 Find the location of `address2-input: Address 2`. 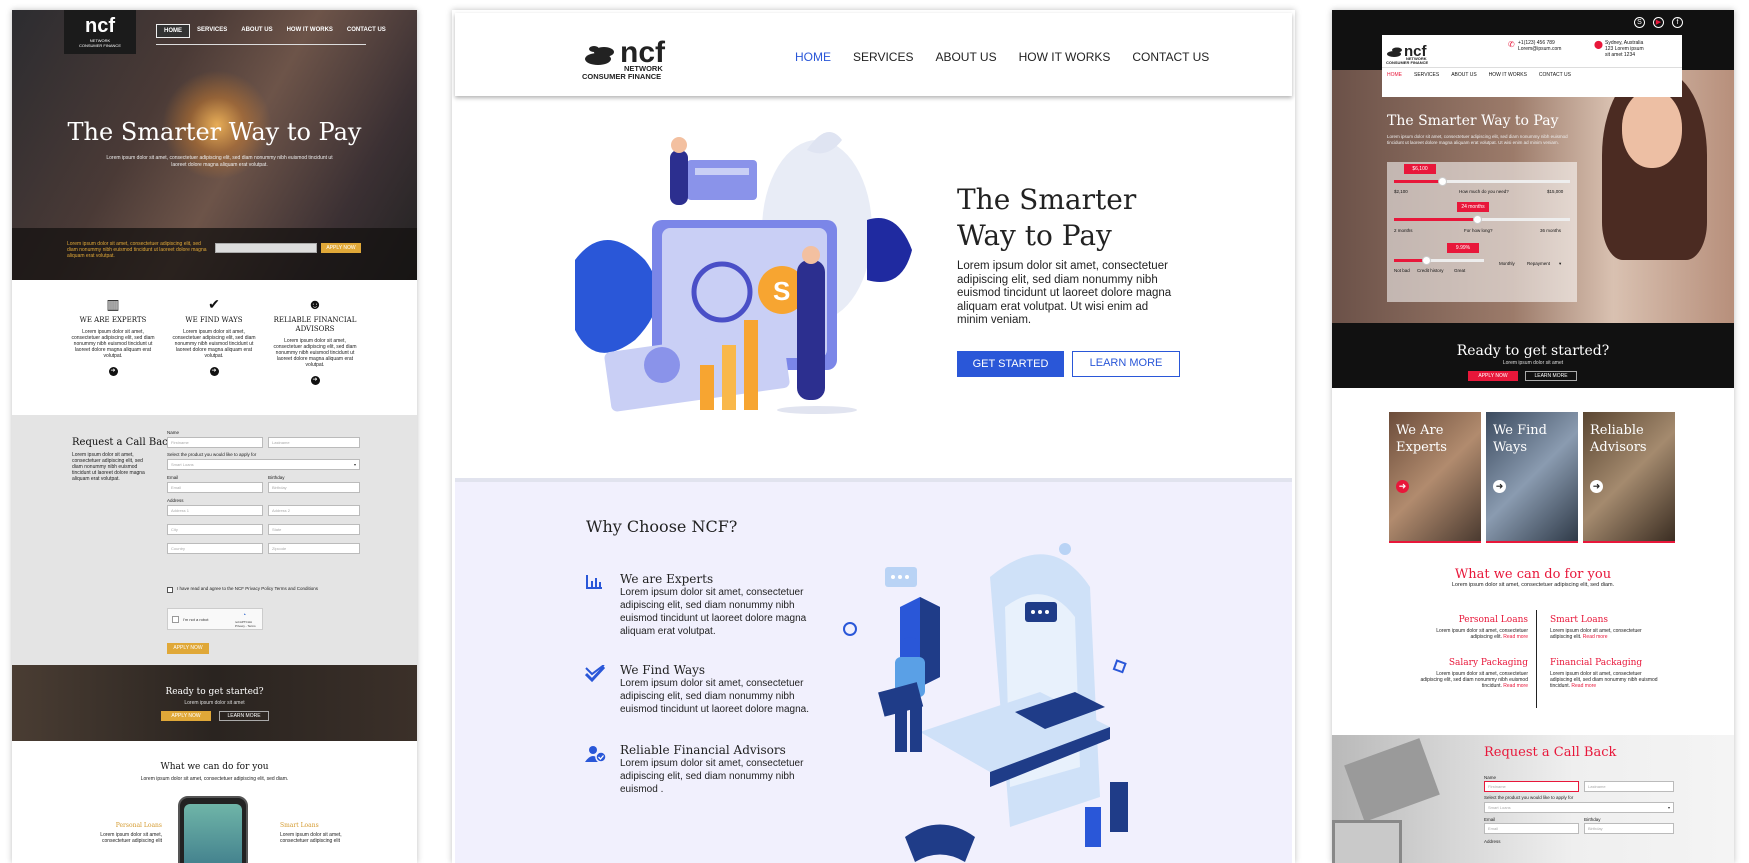

address2-input: Address 2 is located at coordinates (314, 510).